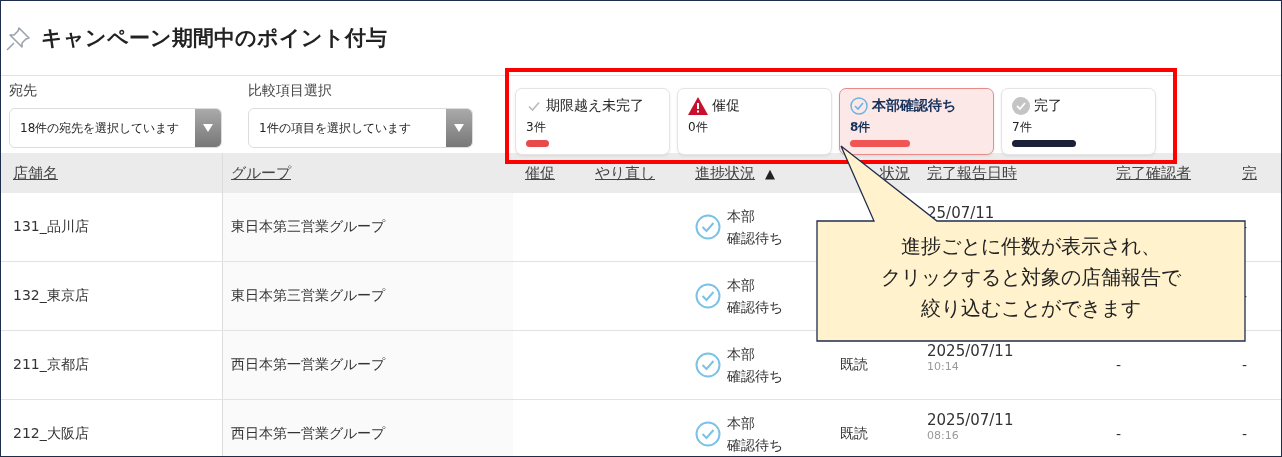 This screenshot has height=457, width=1282. I want to click on warning-icon, so click(698, 106).